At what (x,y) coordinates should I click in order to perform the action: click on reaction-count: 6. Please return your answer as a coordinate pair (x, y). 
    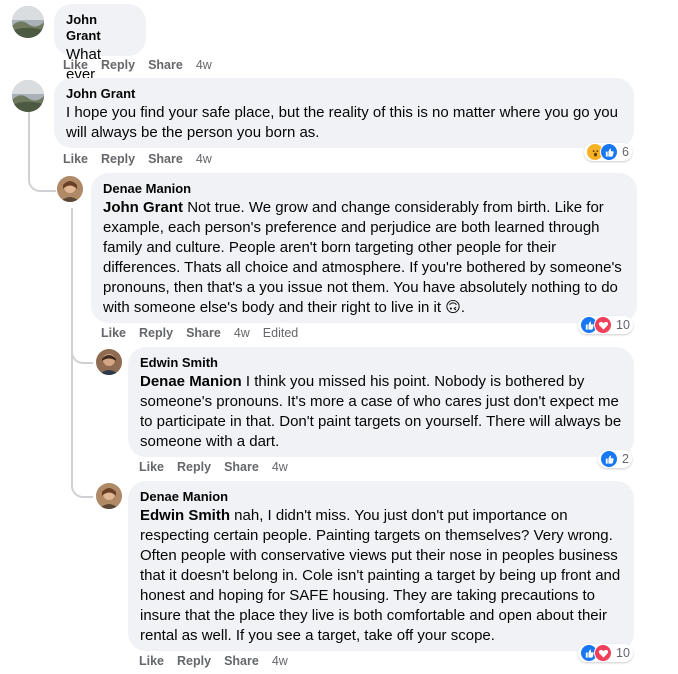
    Looking at the image, I should click on (625, 152).